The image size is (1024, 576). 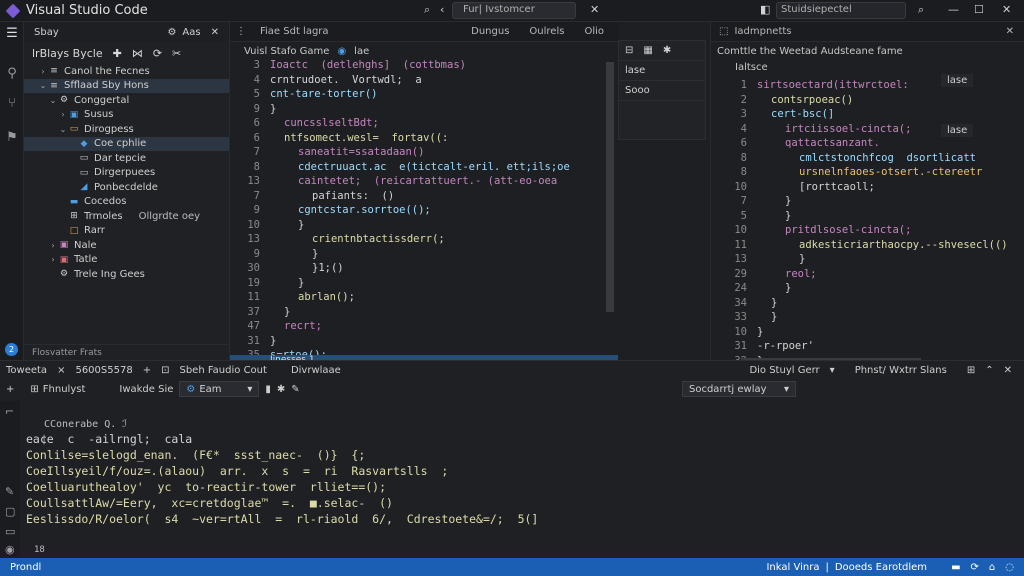 I want to click on status-more-icon: ◌, so click(x=1009, y=567).